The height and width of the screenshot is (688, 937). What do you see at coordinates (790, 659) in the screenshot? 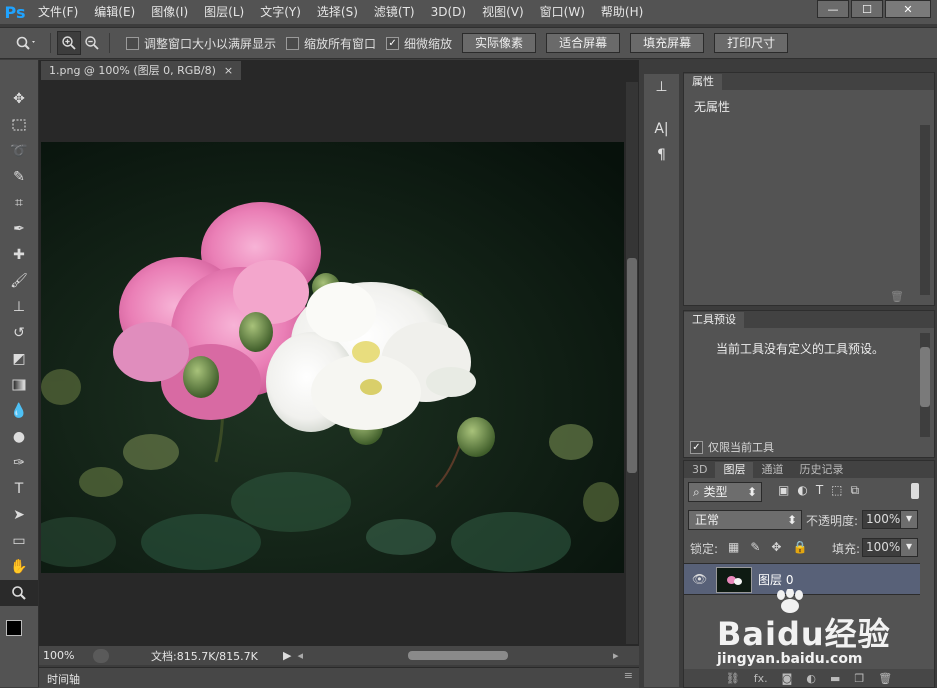
I see `watermark-url: jingyan.baidu.com` at bounding box center [790, 659].